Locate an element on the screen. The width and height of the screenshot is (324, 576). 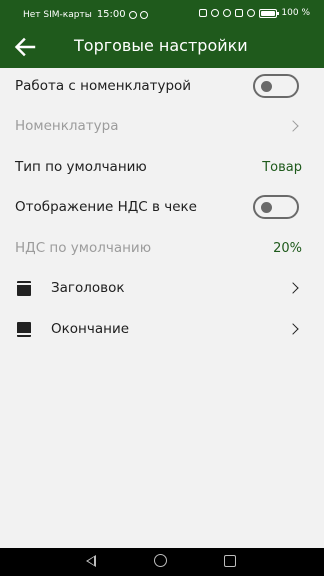
setting-label: Отображение НДС в чеке is located at coordinates (106, 207).